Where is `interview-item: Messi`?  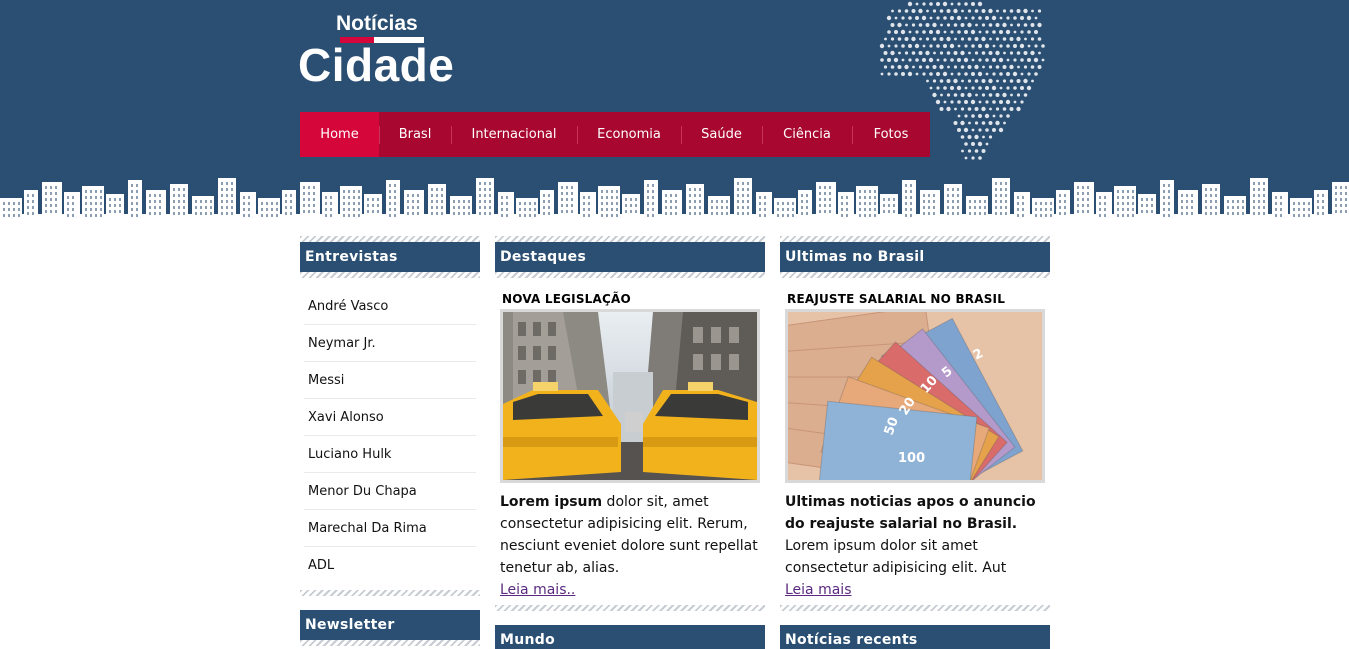 interview-item: Messi is located at coordinates (390, 380).